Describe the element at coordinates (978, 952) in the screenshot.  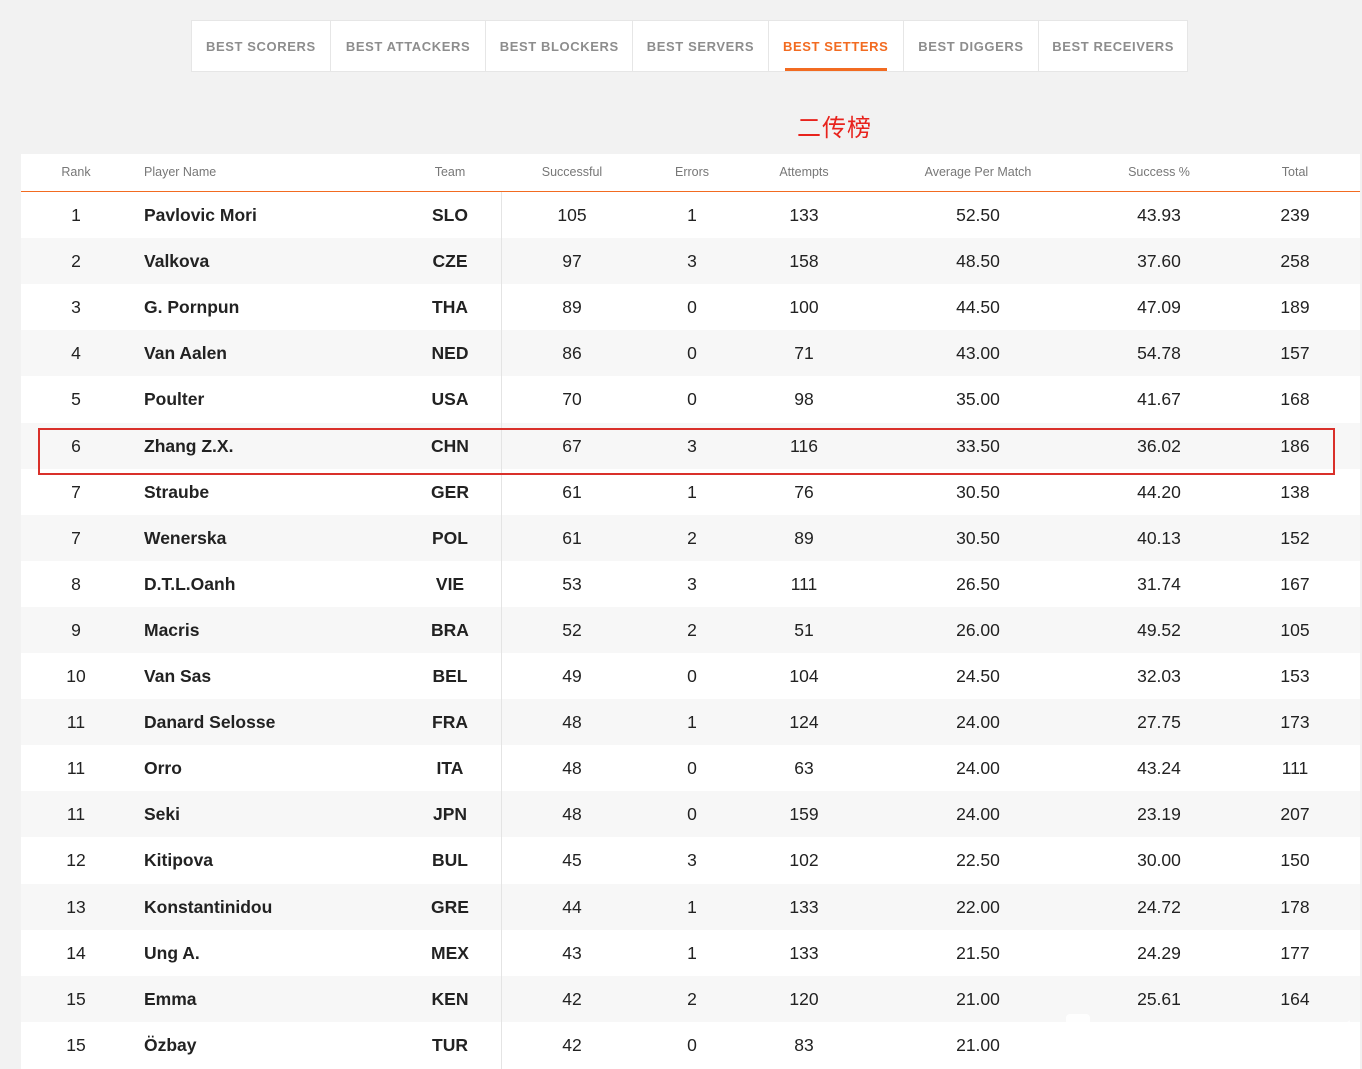
I see `cell-avg: 21.50` at that location.